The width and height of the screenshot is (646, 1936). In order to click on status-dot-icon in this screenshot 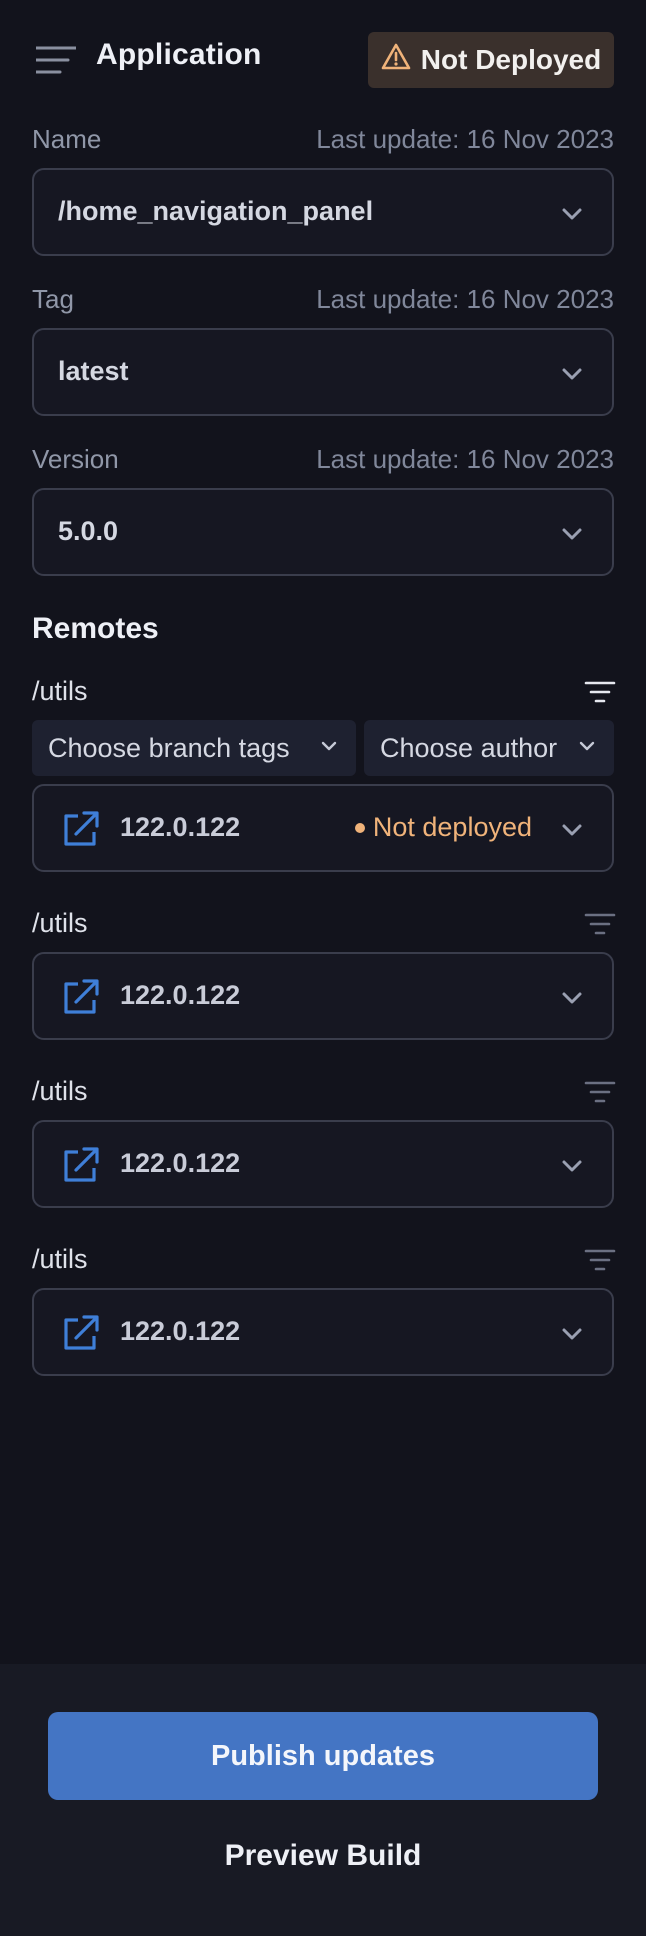, I will do `click(359, 827)`.